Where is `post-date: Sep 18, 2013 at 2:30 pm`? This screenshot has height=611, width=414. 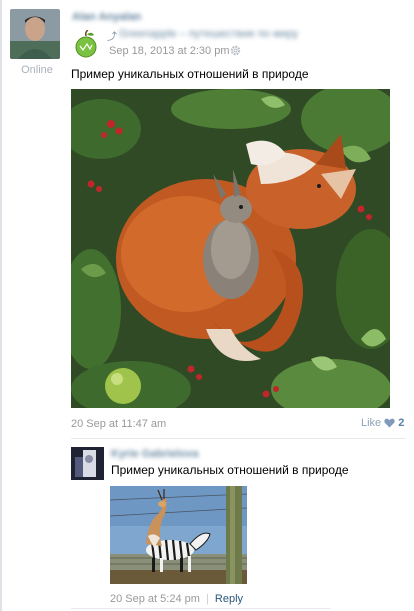
post-date: Sep 18, 2013 at 2:30 pm is located at coordinates (169, 51).